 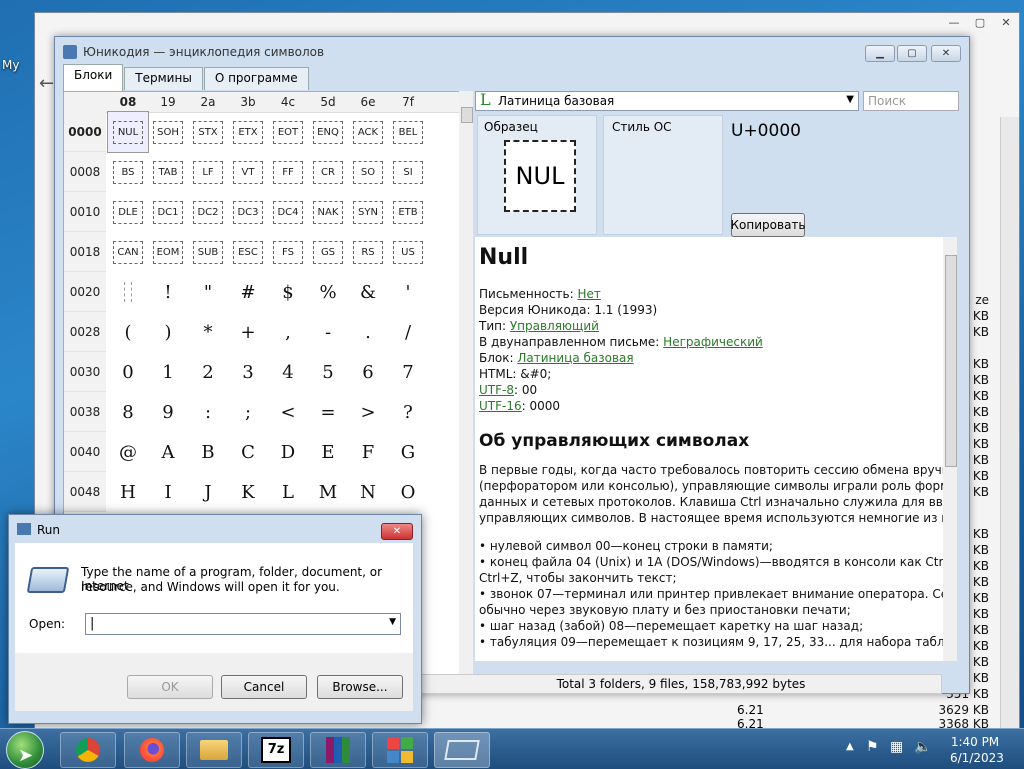 I want to click on show-hidden-icons: ▲, so click(x=850, y=746).